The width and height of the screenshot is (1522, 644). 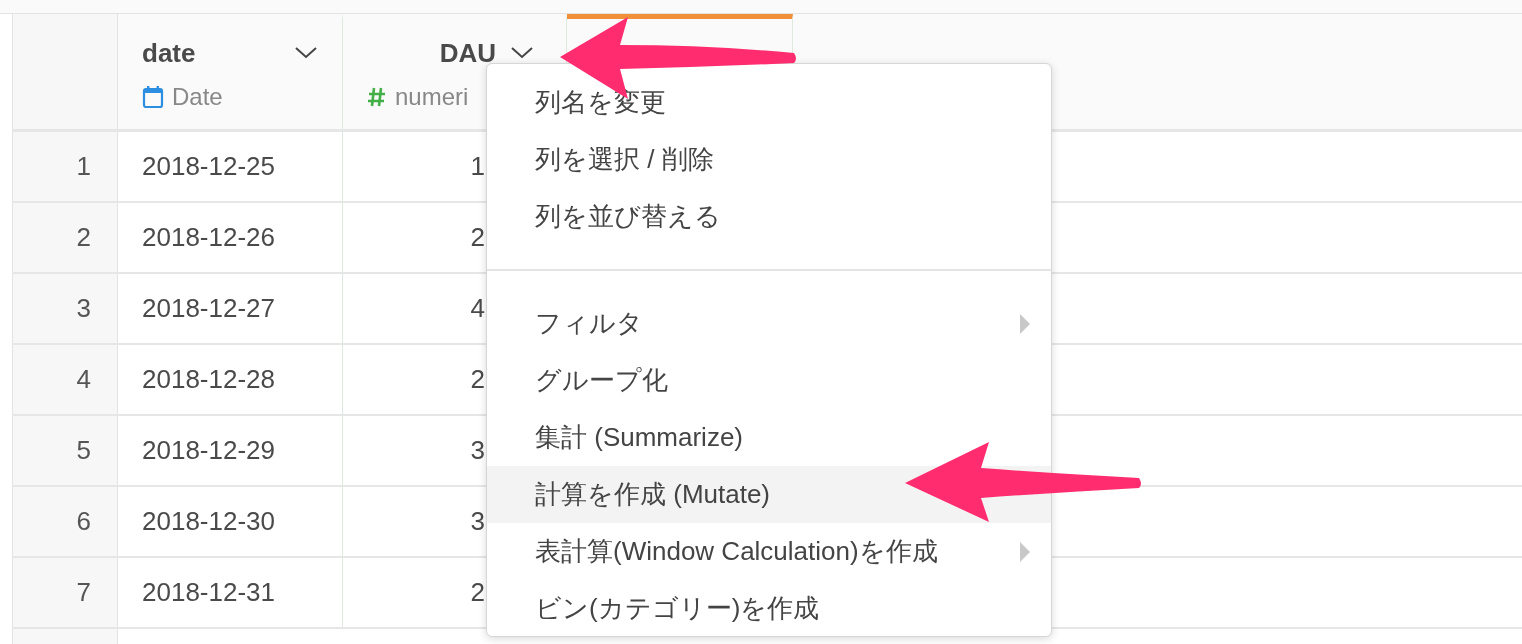 What do you see at coordinates (169, 53) in the screenshot?
I see `column-name: date` at bounding box center [169, 53].